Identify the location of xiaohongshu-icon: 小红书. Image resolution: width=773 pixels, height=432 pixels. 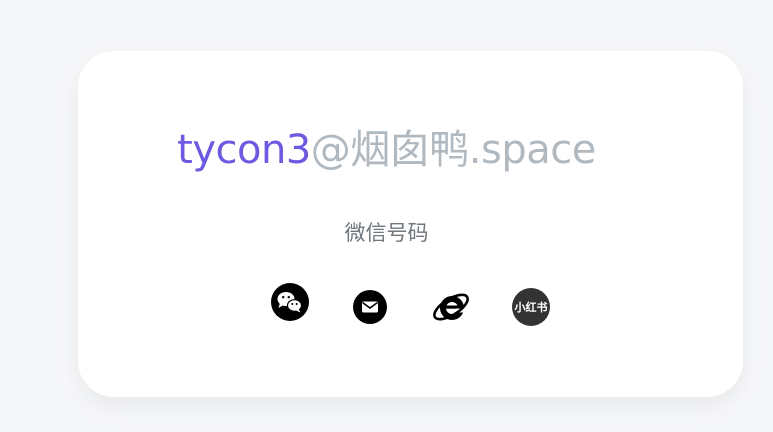
(531, 307).